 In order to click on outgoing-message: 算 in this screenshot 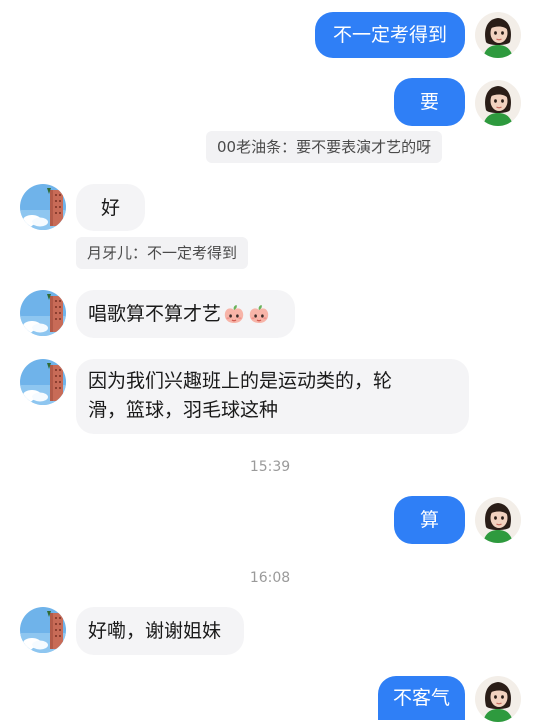, I will do `click(429, 520)`.